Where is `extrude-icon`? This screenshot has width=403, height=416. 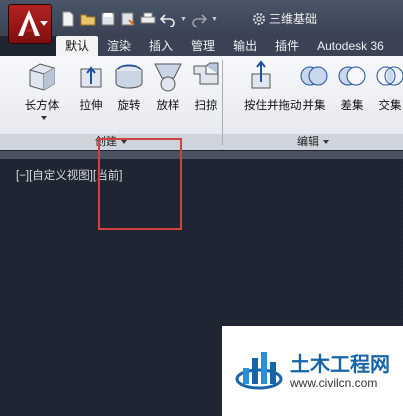
extrude-icon is located at coordinates (91, 77).